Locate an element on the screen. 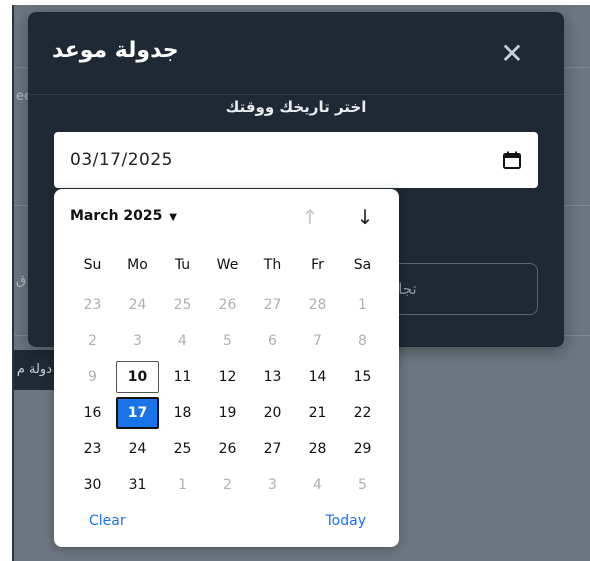 This screenshot has height=561, width=590. weekday-header: Tu is located at coordinates (182, 265).